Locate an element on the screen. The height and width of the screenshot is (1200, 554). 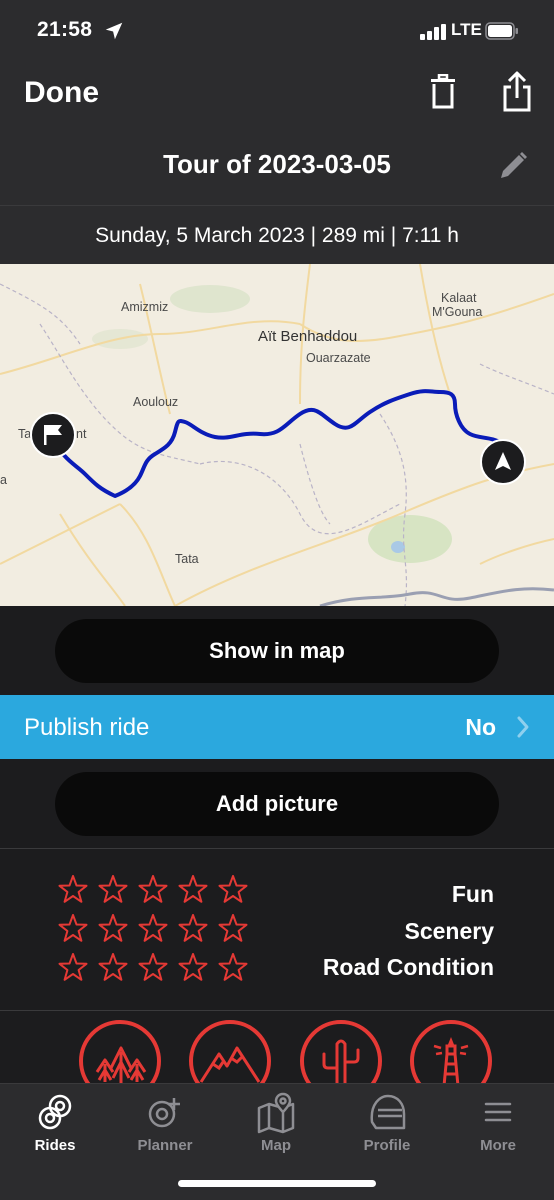
map-label: M'Gouna is located at coordinates (457, 312).